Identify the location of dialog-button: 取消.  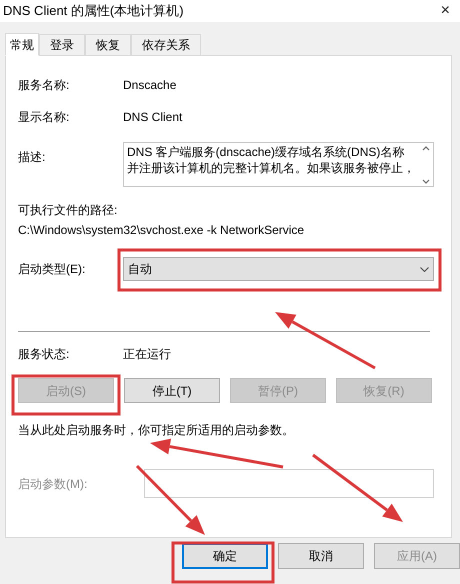
(321, 556).